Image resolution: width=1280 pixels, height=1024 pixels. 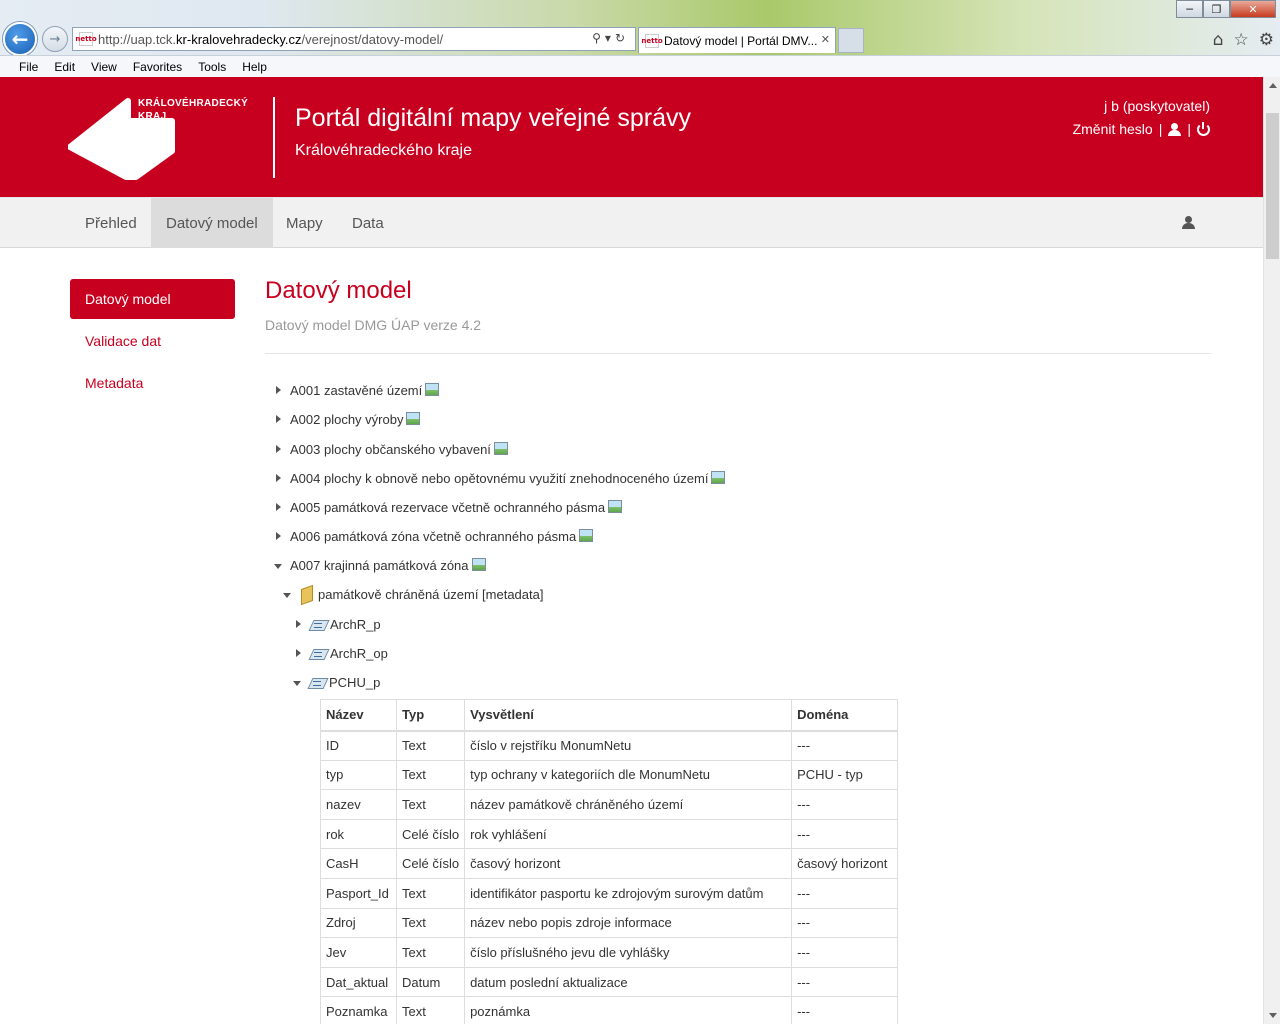 What do you see at coordinates (212, 67) in the screenshot?
I see `menu-tools: Tools` at bounding box center [212, 67].